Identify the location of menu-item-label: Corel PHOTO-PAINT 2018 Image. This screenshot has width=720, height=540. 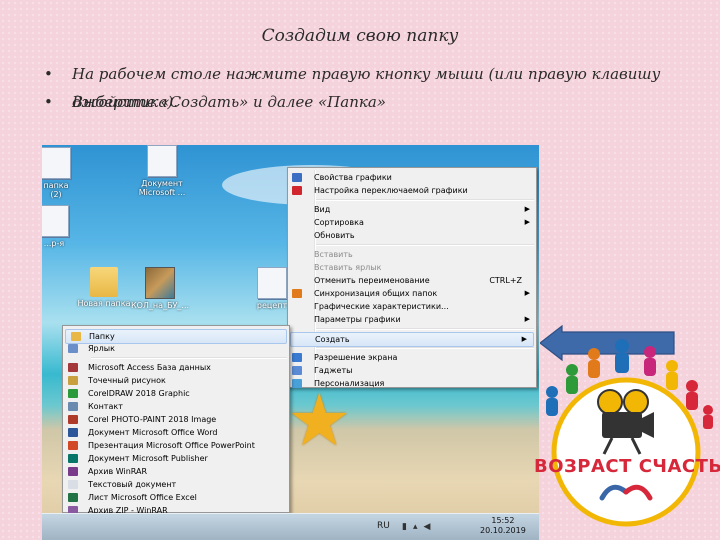
(152, 419).